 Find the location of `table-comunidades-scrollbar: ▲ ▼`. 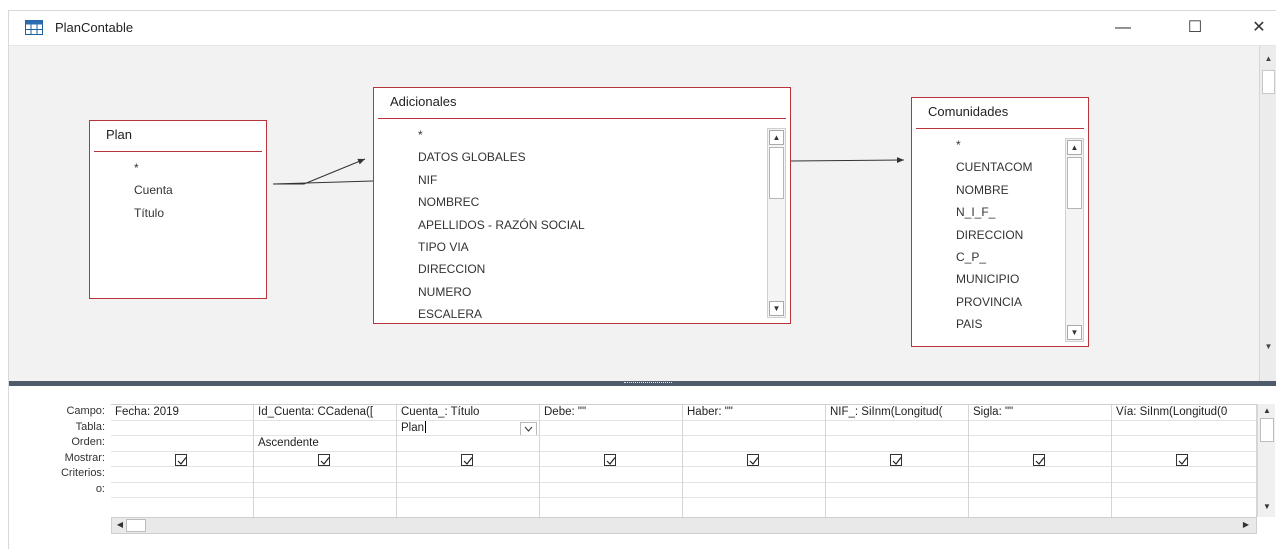

table-comunidades-scrollbar: ▲ ▼ is located at coordinates (1074, 240).